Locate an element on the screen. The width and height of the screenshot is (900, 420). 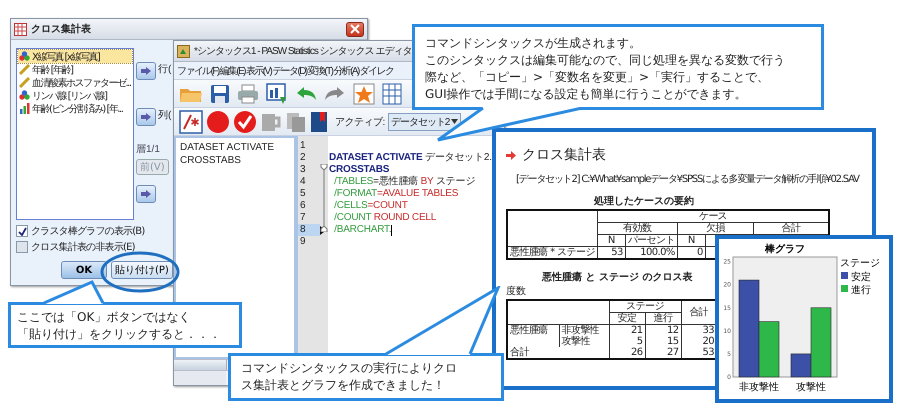
circle-icon is located at coordinates (218, 122).